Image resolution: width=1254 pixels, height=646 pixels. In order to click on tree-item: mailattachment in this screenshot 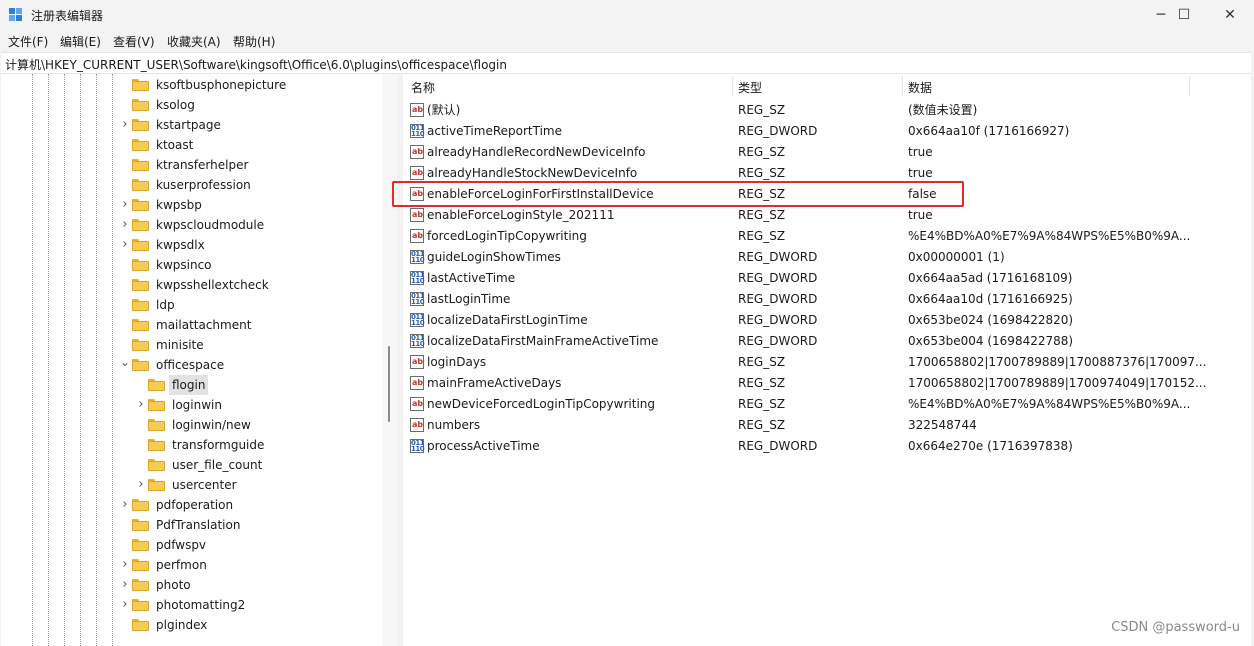, I will do `click(191, 325)`.